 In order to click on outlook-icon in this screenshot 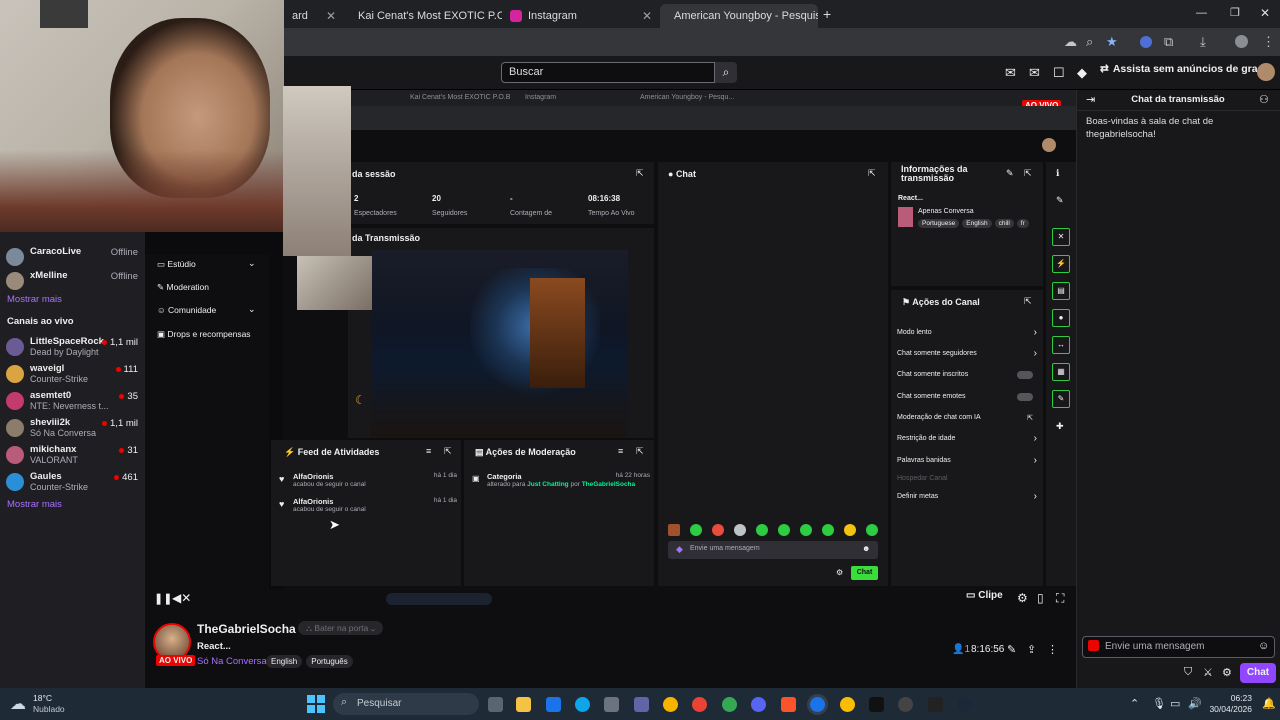, I will do `click(553, 704)`.